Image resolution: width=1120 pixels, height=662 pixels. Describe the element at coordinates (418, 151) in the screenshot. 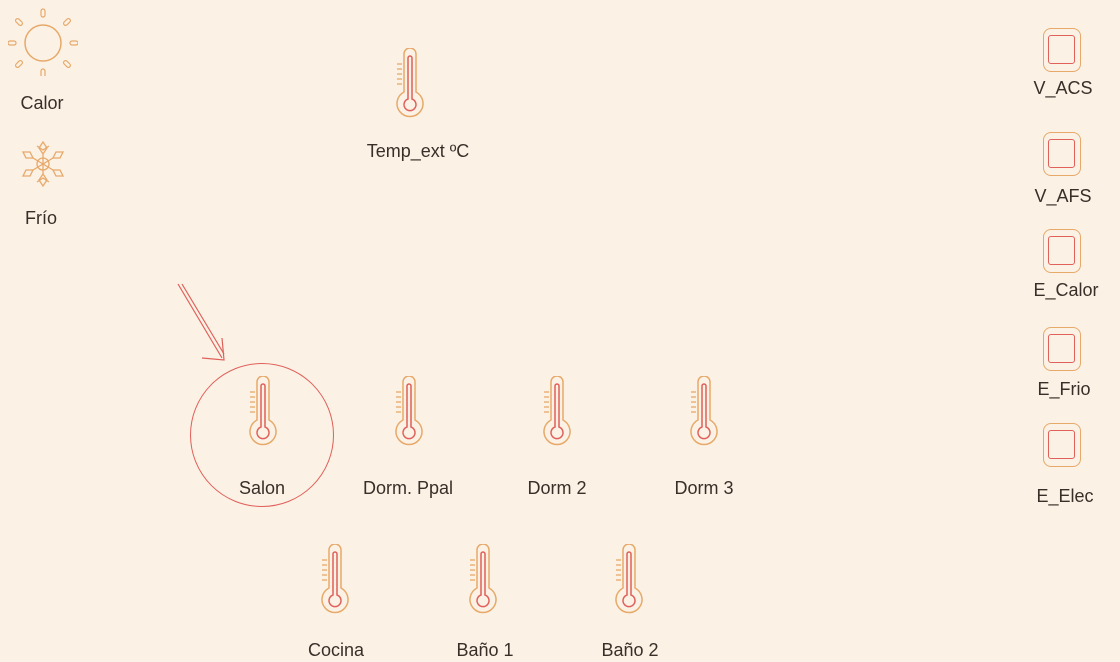

I see `temp-ext-label: Temp_ext ºC` at that location.